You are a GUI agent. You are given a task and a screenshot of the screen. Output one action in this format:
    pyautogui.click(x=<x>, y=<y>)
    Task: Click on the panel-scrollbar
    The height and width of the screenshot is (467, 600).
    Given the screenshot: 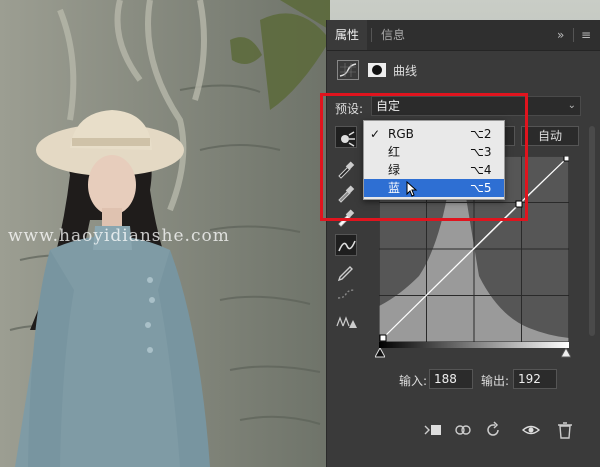 What is the action you would take?
    pyautogui.click(x=592, y=231)
    